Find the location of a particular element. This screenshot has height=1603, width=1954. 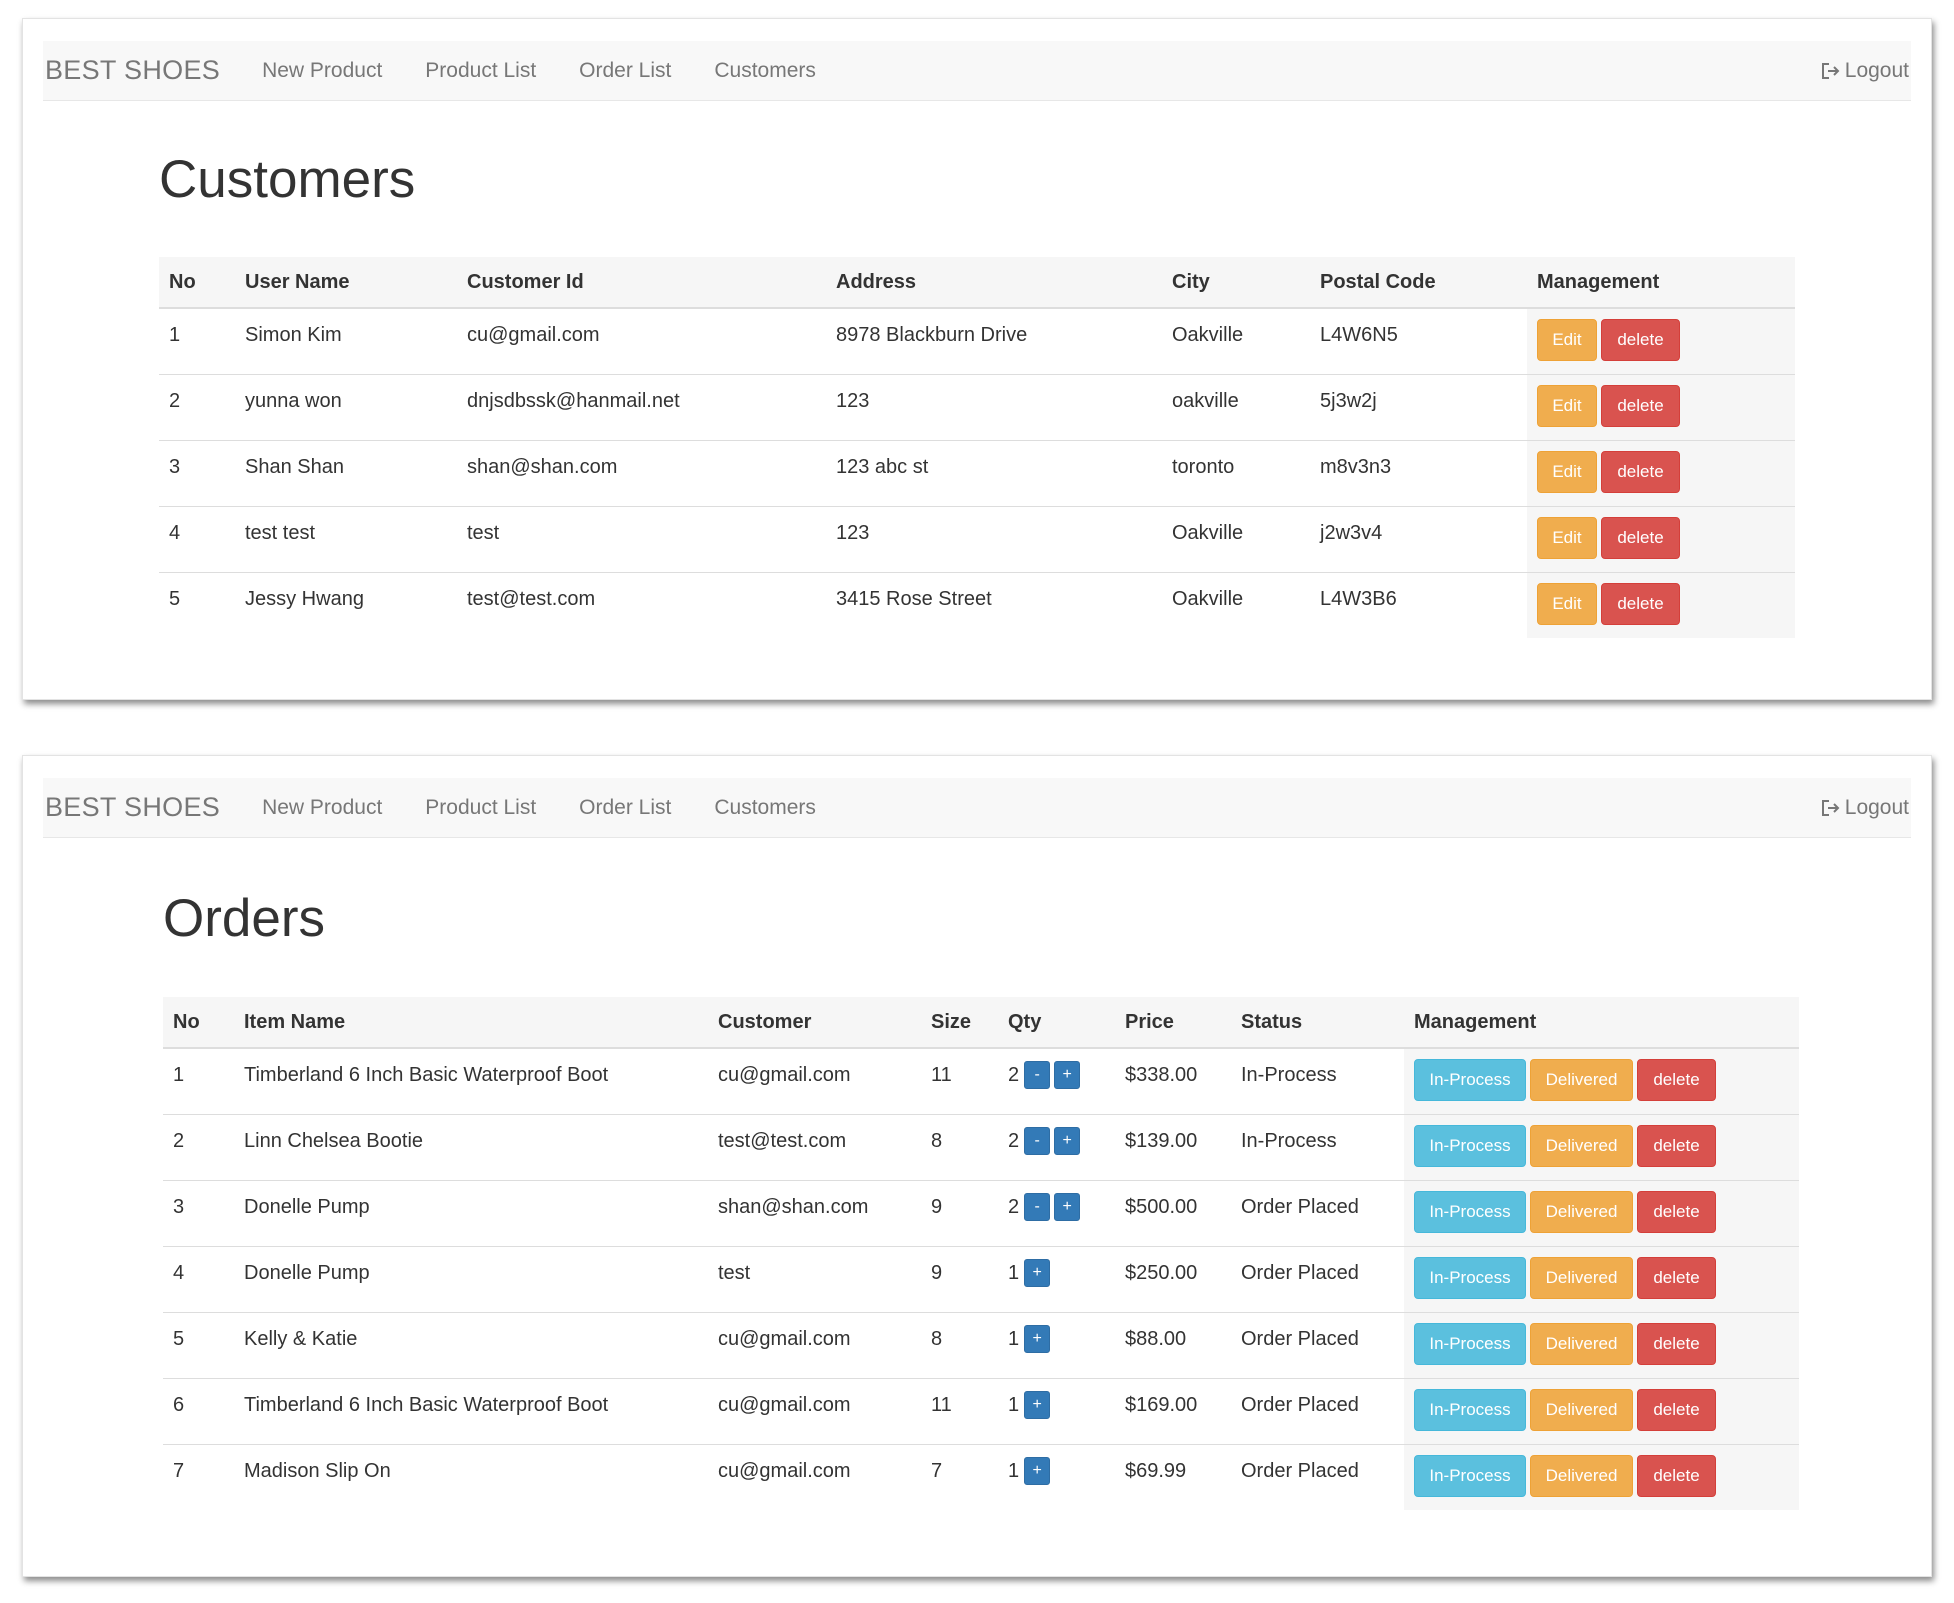

cell-customer: shan@shan.com is located at coordinates (814, 1212).